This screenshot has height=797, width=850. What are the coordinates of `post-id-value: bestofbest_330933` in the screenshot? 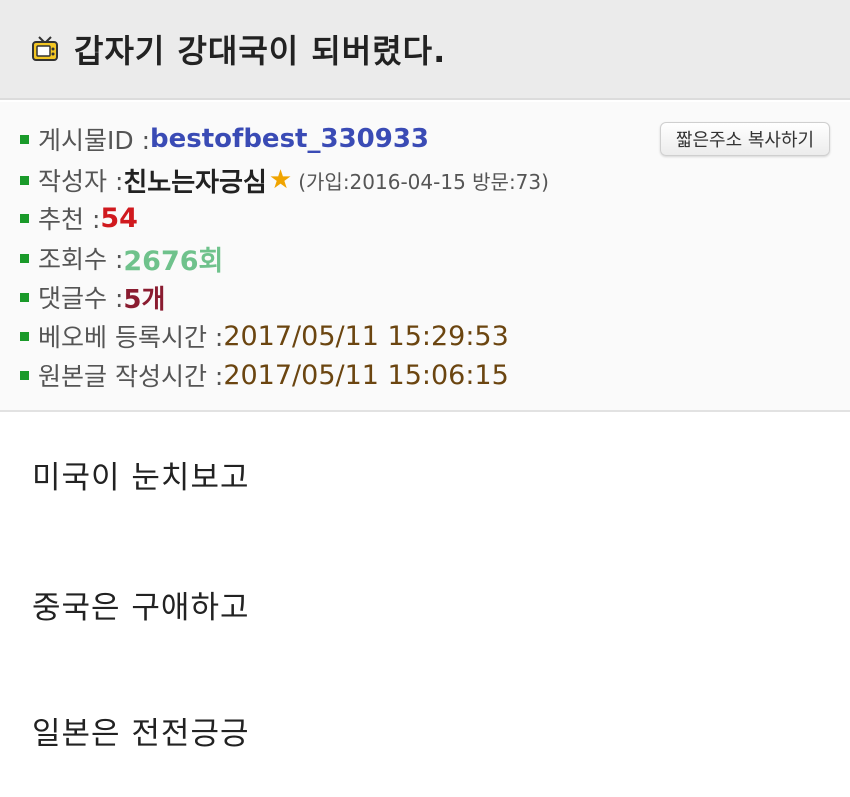 It's located at (290, 139).